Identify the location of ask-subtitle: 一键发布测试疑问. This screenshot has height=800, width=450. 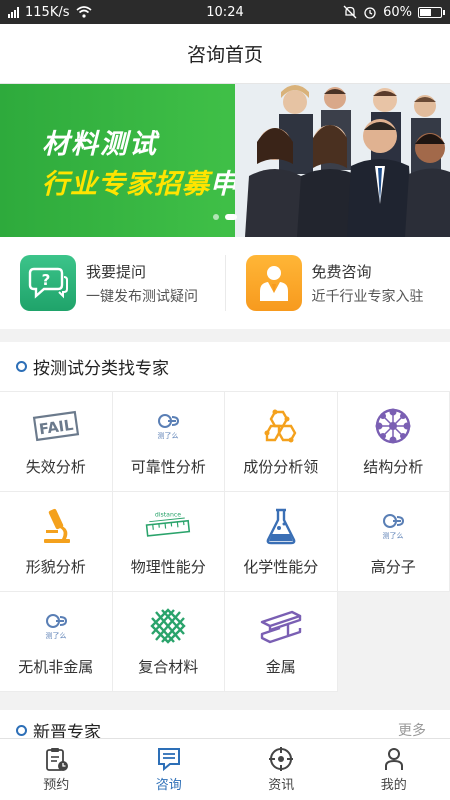
(142, 296).